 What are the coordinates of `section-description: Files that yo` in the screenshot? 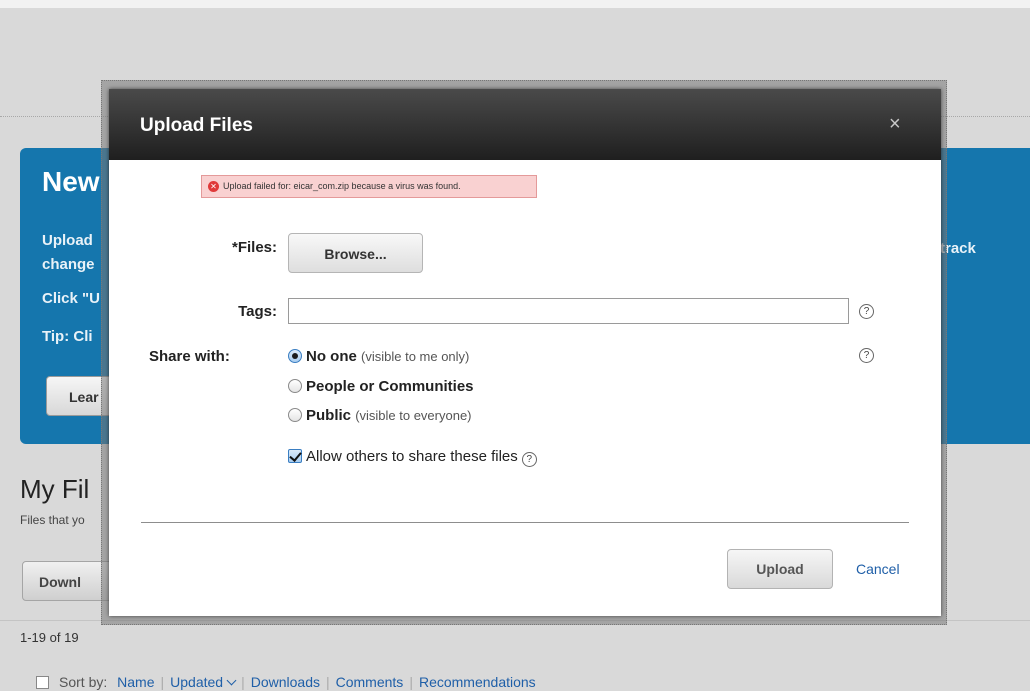 It's located at (52, 520).